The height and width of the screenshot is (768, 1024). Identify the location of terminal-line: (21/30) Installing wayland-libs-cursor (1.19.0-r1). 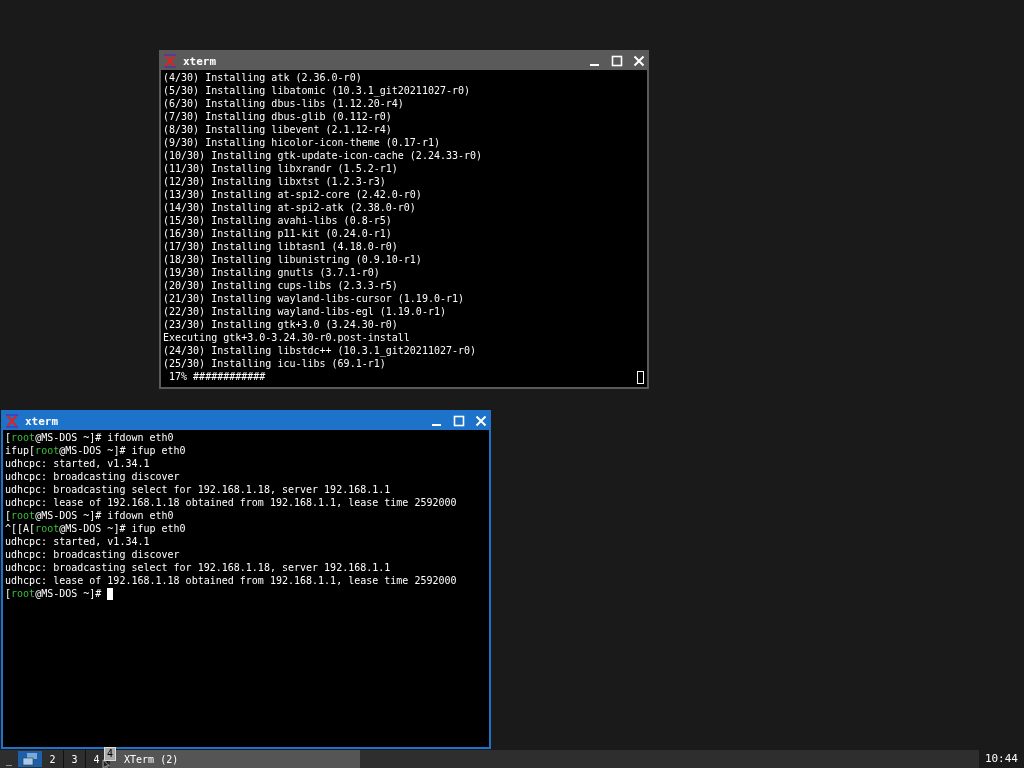
(314, 298).